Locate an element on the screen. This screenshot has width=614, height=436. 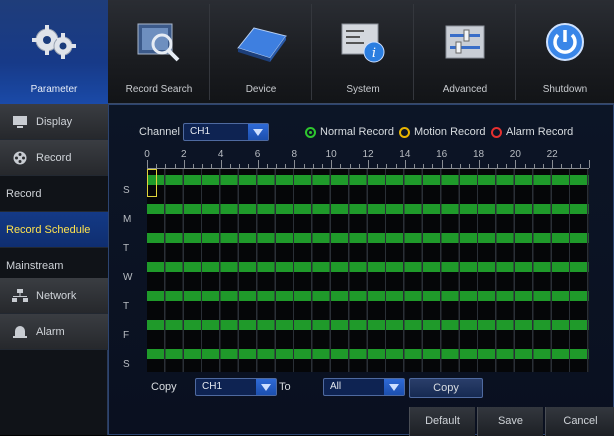
sidebar-item-record-category: Record is located at coordinates (54, 158).